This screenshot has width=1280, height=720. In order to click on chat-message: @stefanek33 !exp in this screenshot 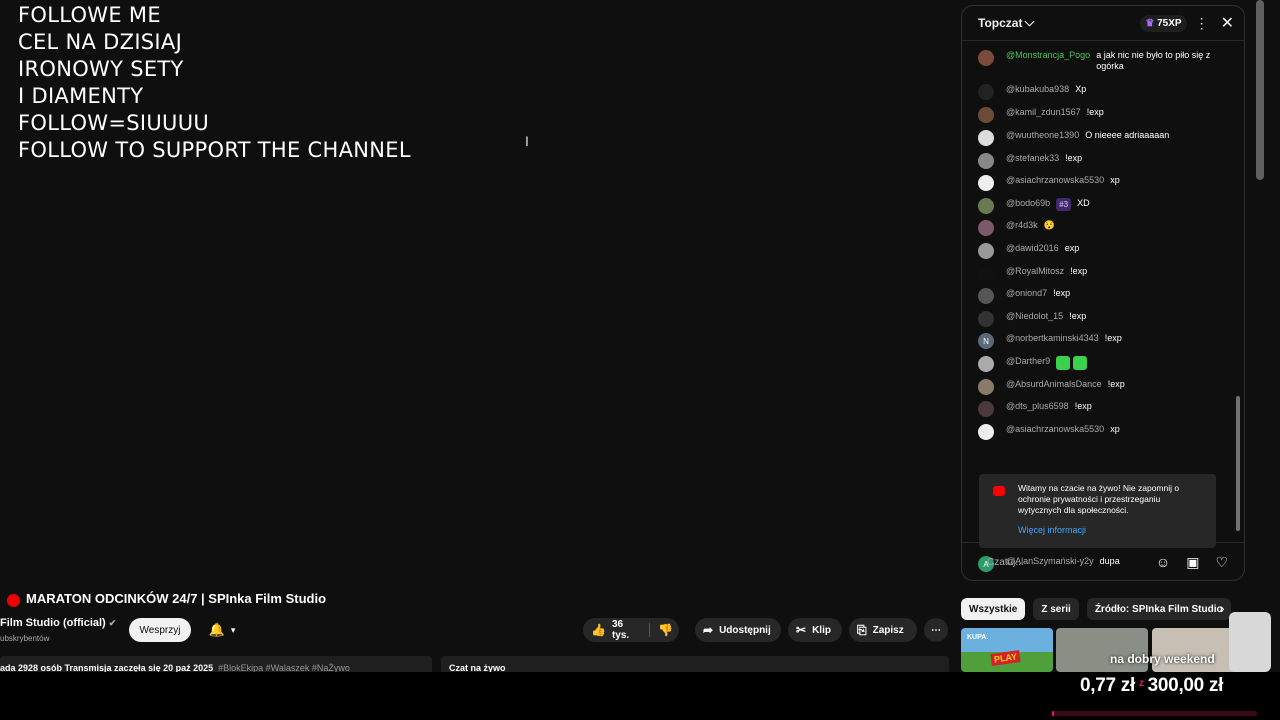, I will do `click(1095, 161)`.